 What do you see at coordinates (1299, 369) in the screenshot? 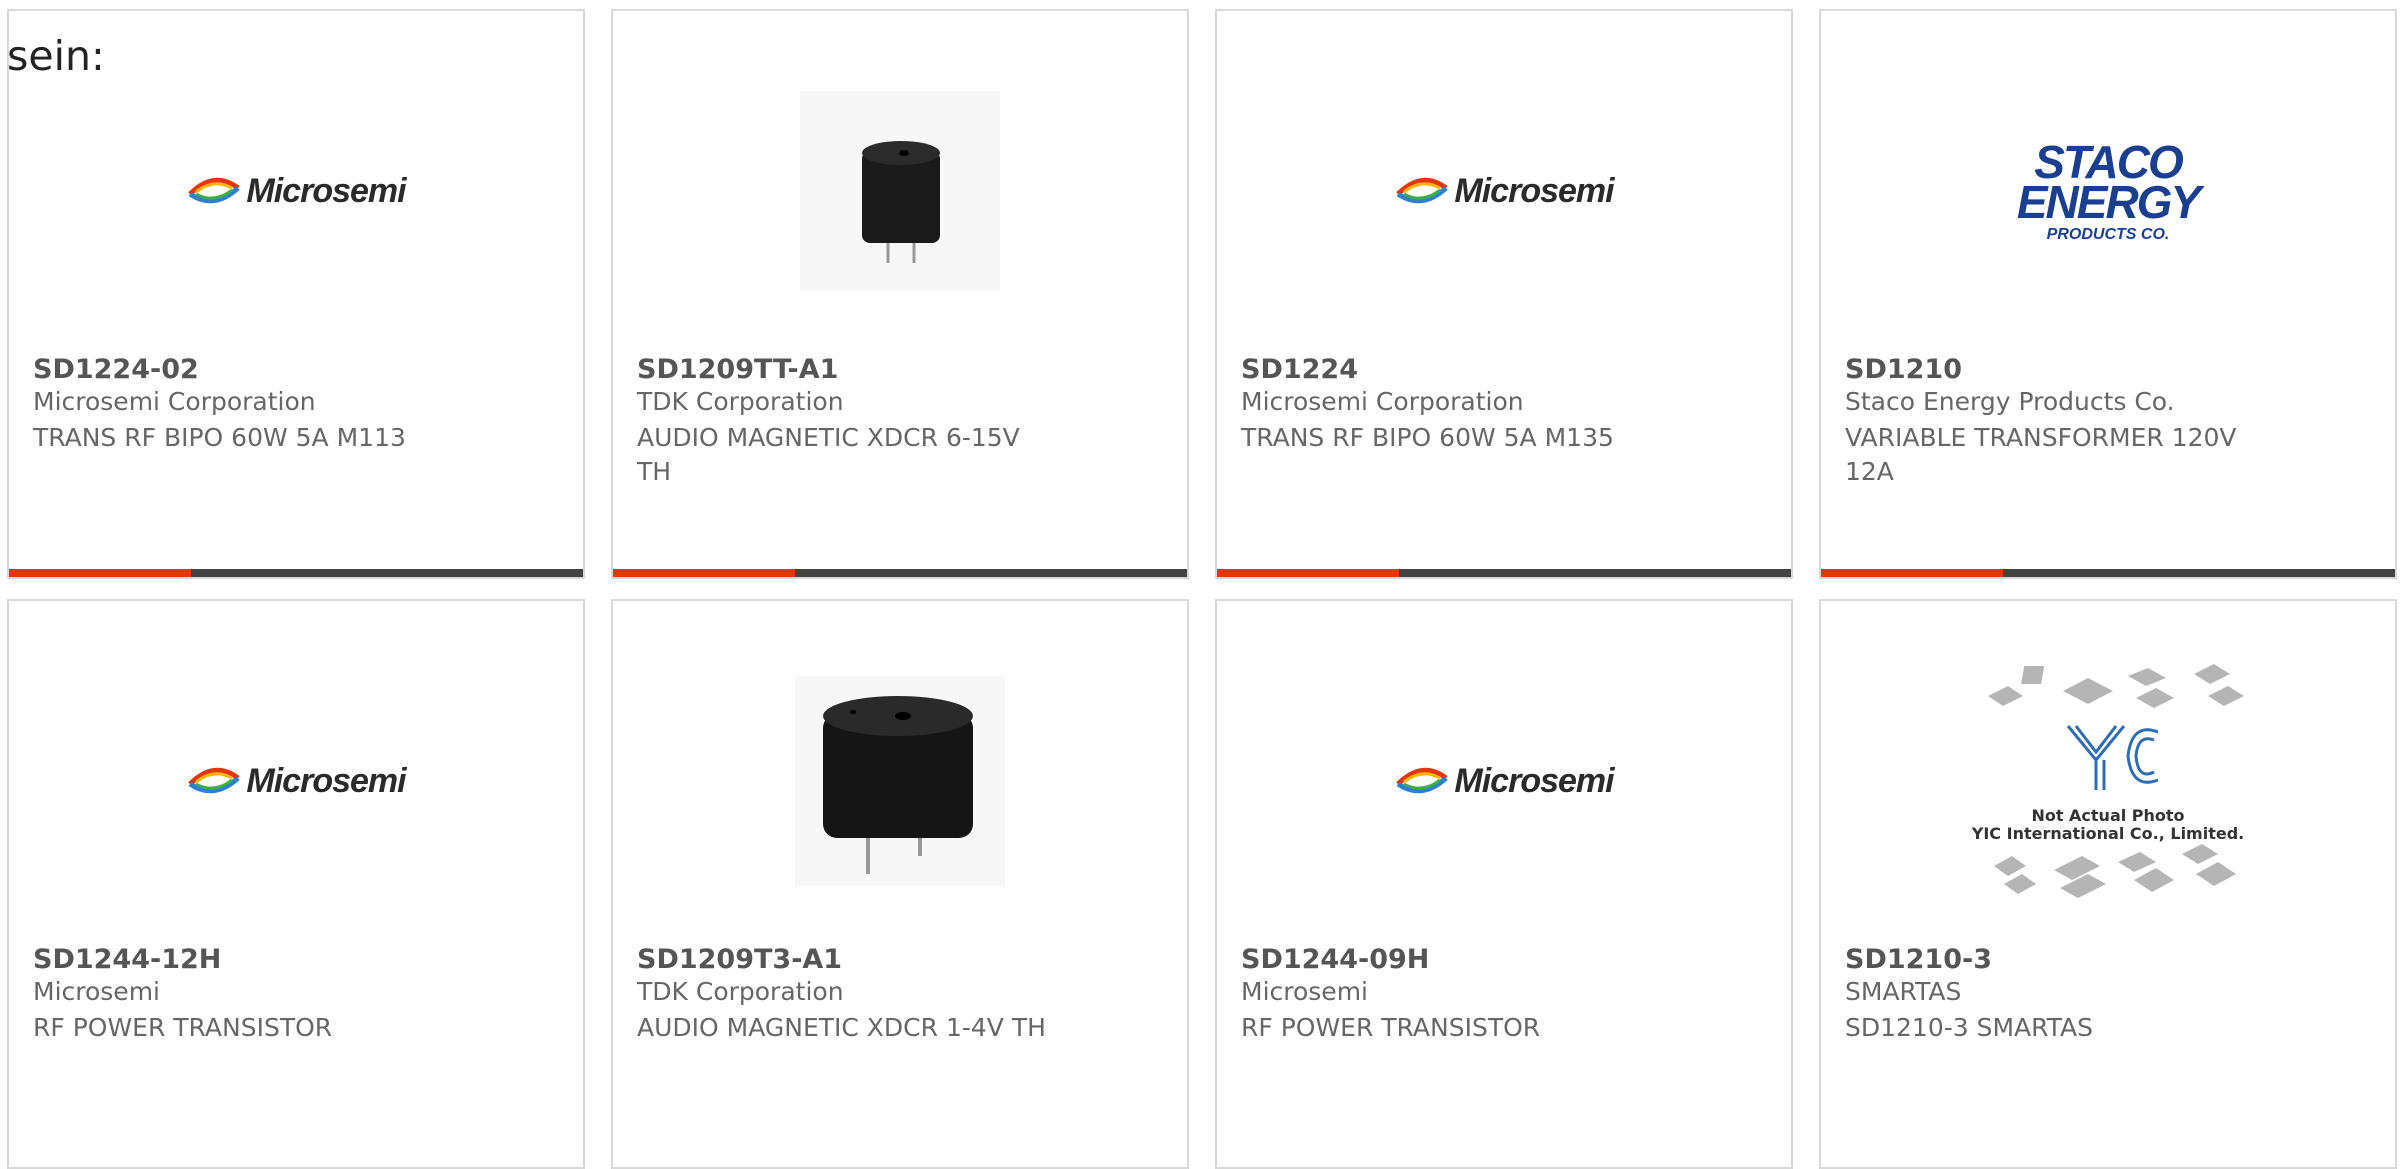
I see `part-number: SD1224` at bounding box center [1299, 369].